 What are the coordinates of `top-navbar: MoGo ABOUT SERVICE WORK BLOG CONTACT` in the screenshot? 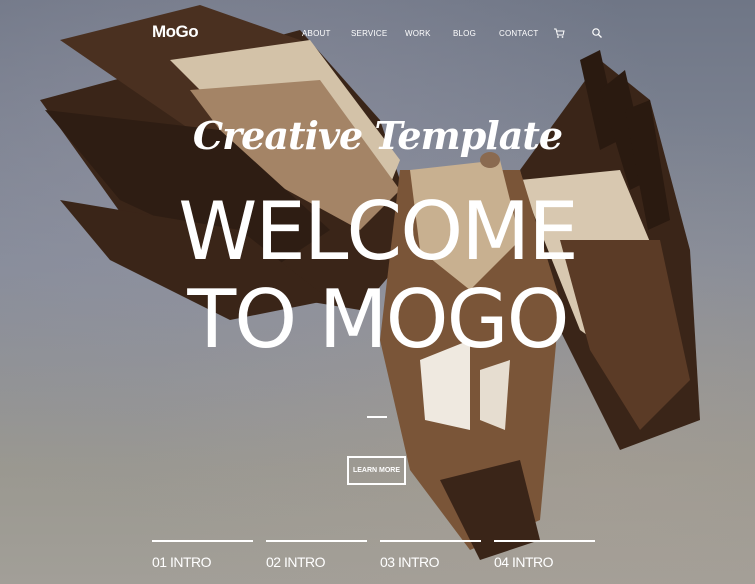 It's located at (377, 30).